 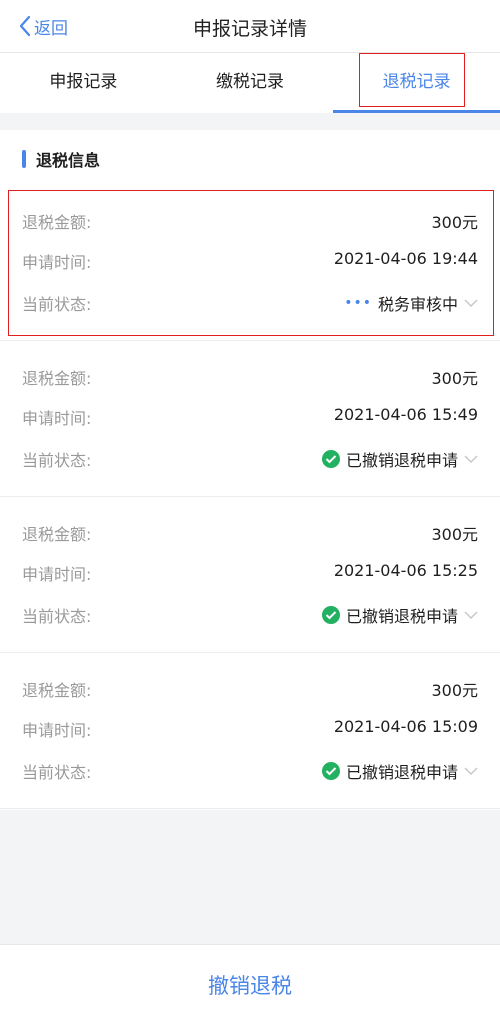 I want to click on status-row: 当前状态: ••• 税务审核中, so click(x=250, y=303).